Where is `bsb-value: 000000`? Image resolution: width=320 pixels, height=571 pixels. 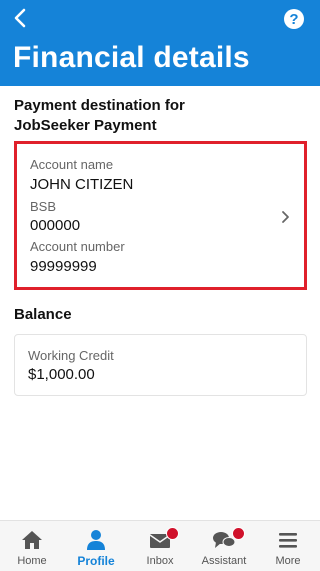
bsb-value: 000000 is located at coordinates (55, 225).